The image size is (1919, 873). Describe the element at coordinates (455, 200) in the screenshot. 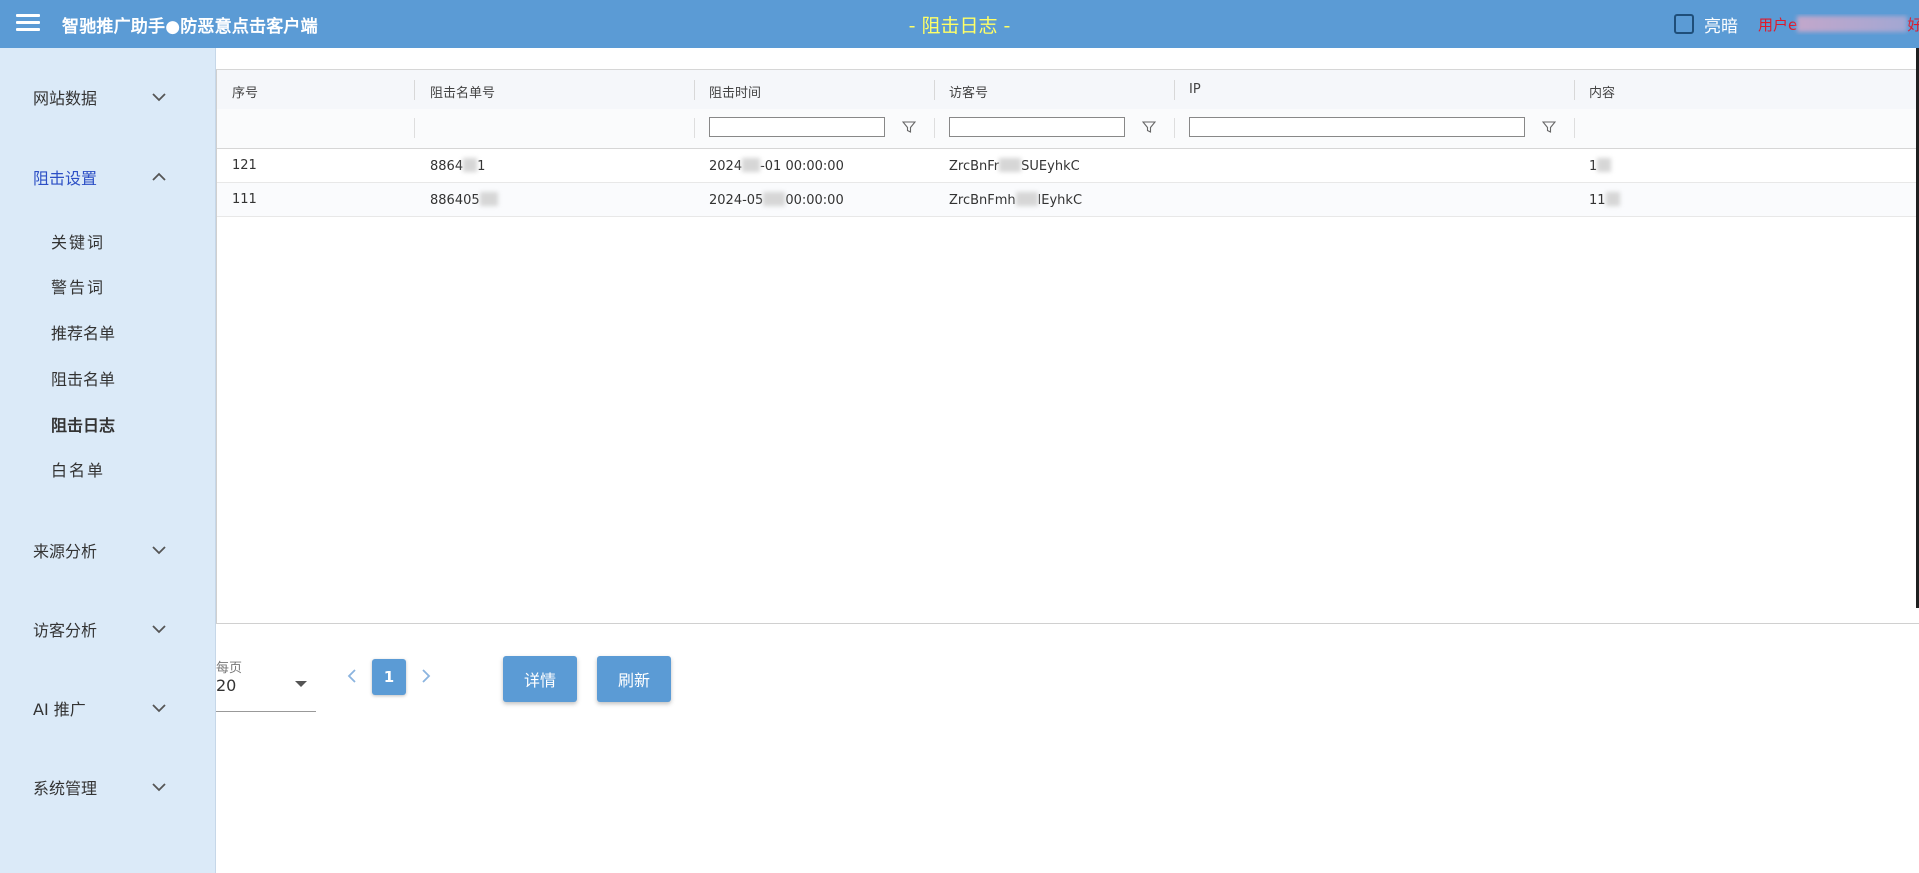

I see `cell-text: 886405` at that location.